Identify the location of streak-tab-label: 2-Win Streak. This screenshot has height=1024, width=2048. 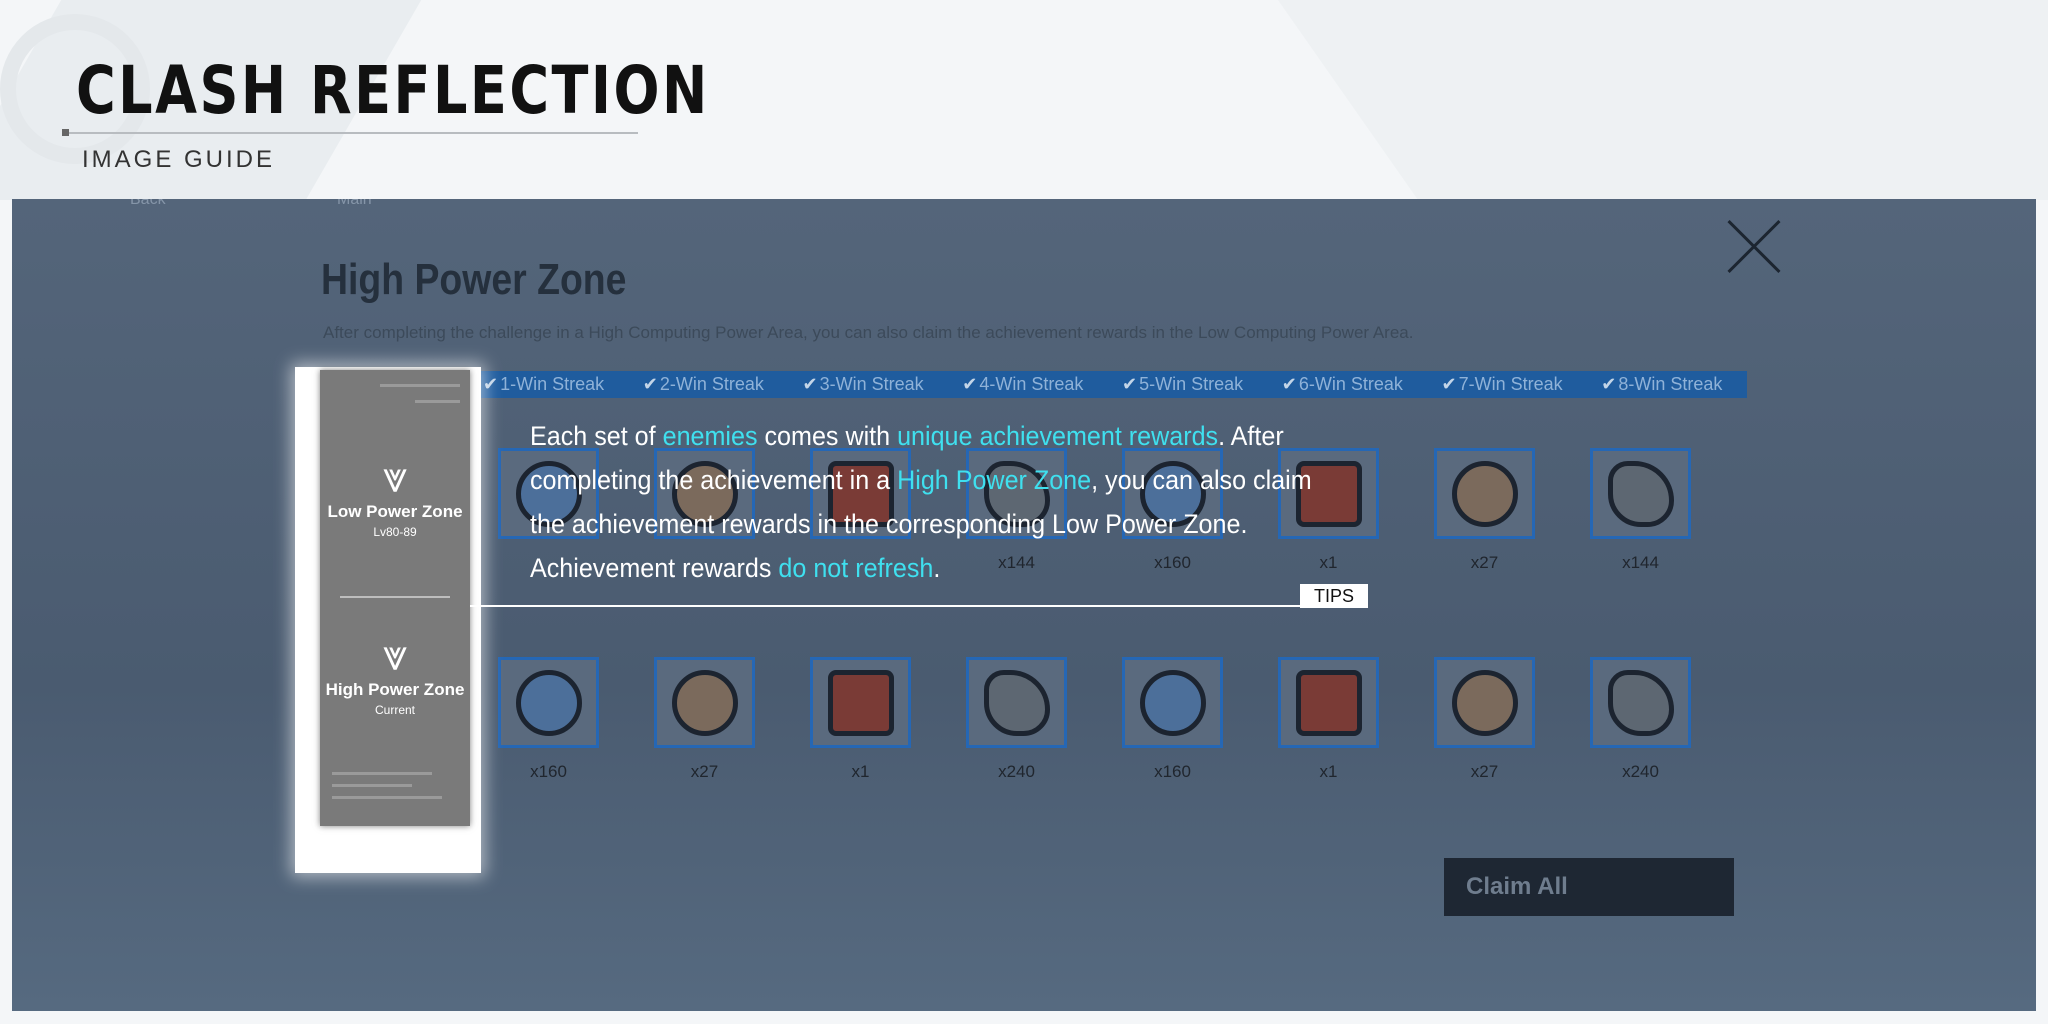
(711, 384).